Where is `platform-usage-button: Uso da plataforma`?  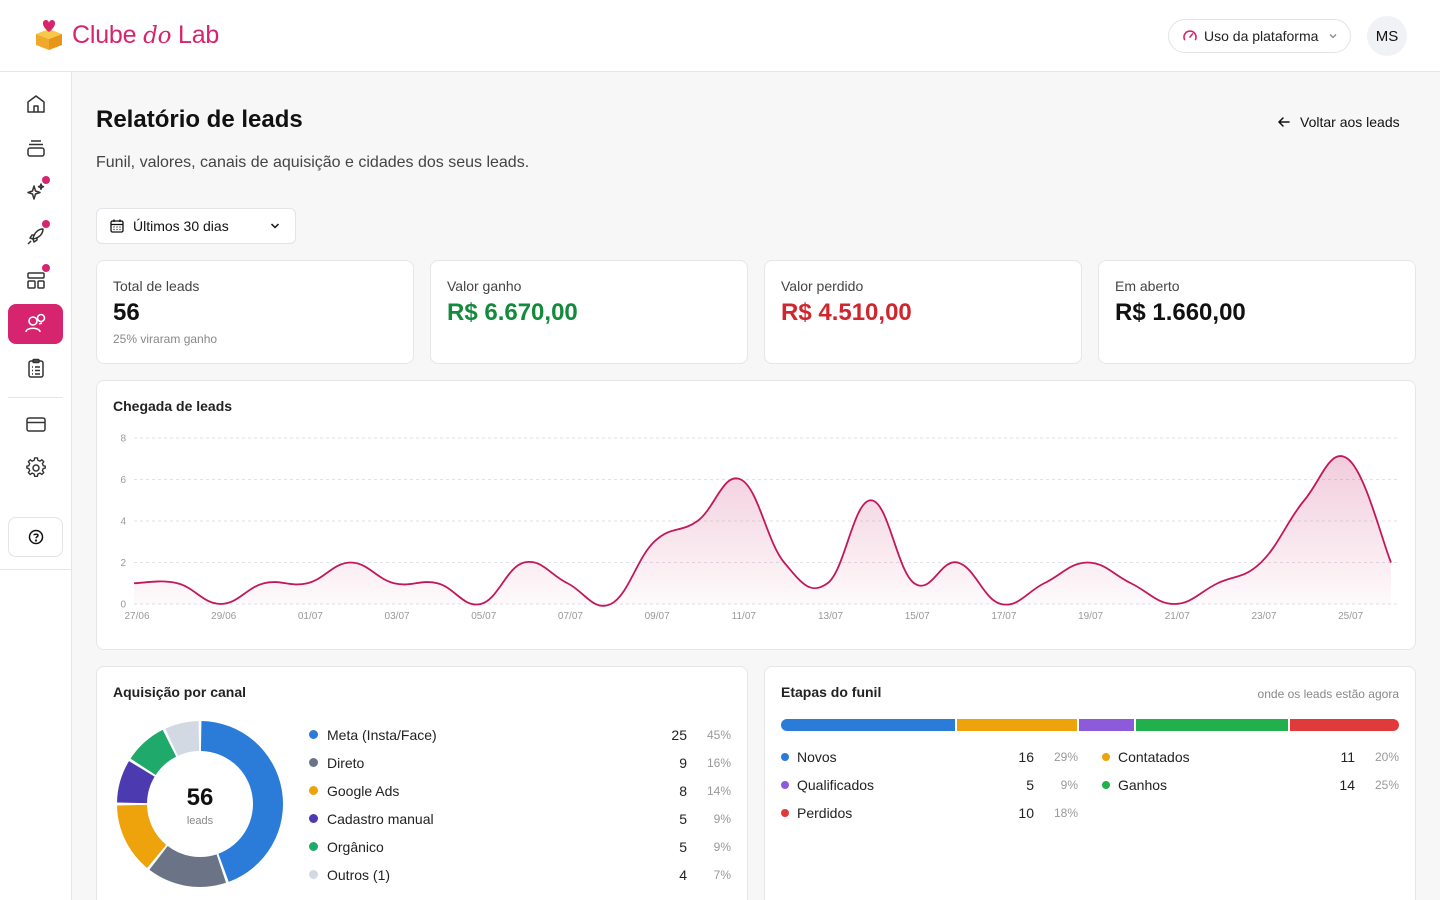 platform-usage-button: Uso da plataforma is located at coordinates (1259, 36).